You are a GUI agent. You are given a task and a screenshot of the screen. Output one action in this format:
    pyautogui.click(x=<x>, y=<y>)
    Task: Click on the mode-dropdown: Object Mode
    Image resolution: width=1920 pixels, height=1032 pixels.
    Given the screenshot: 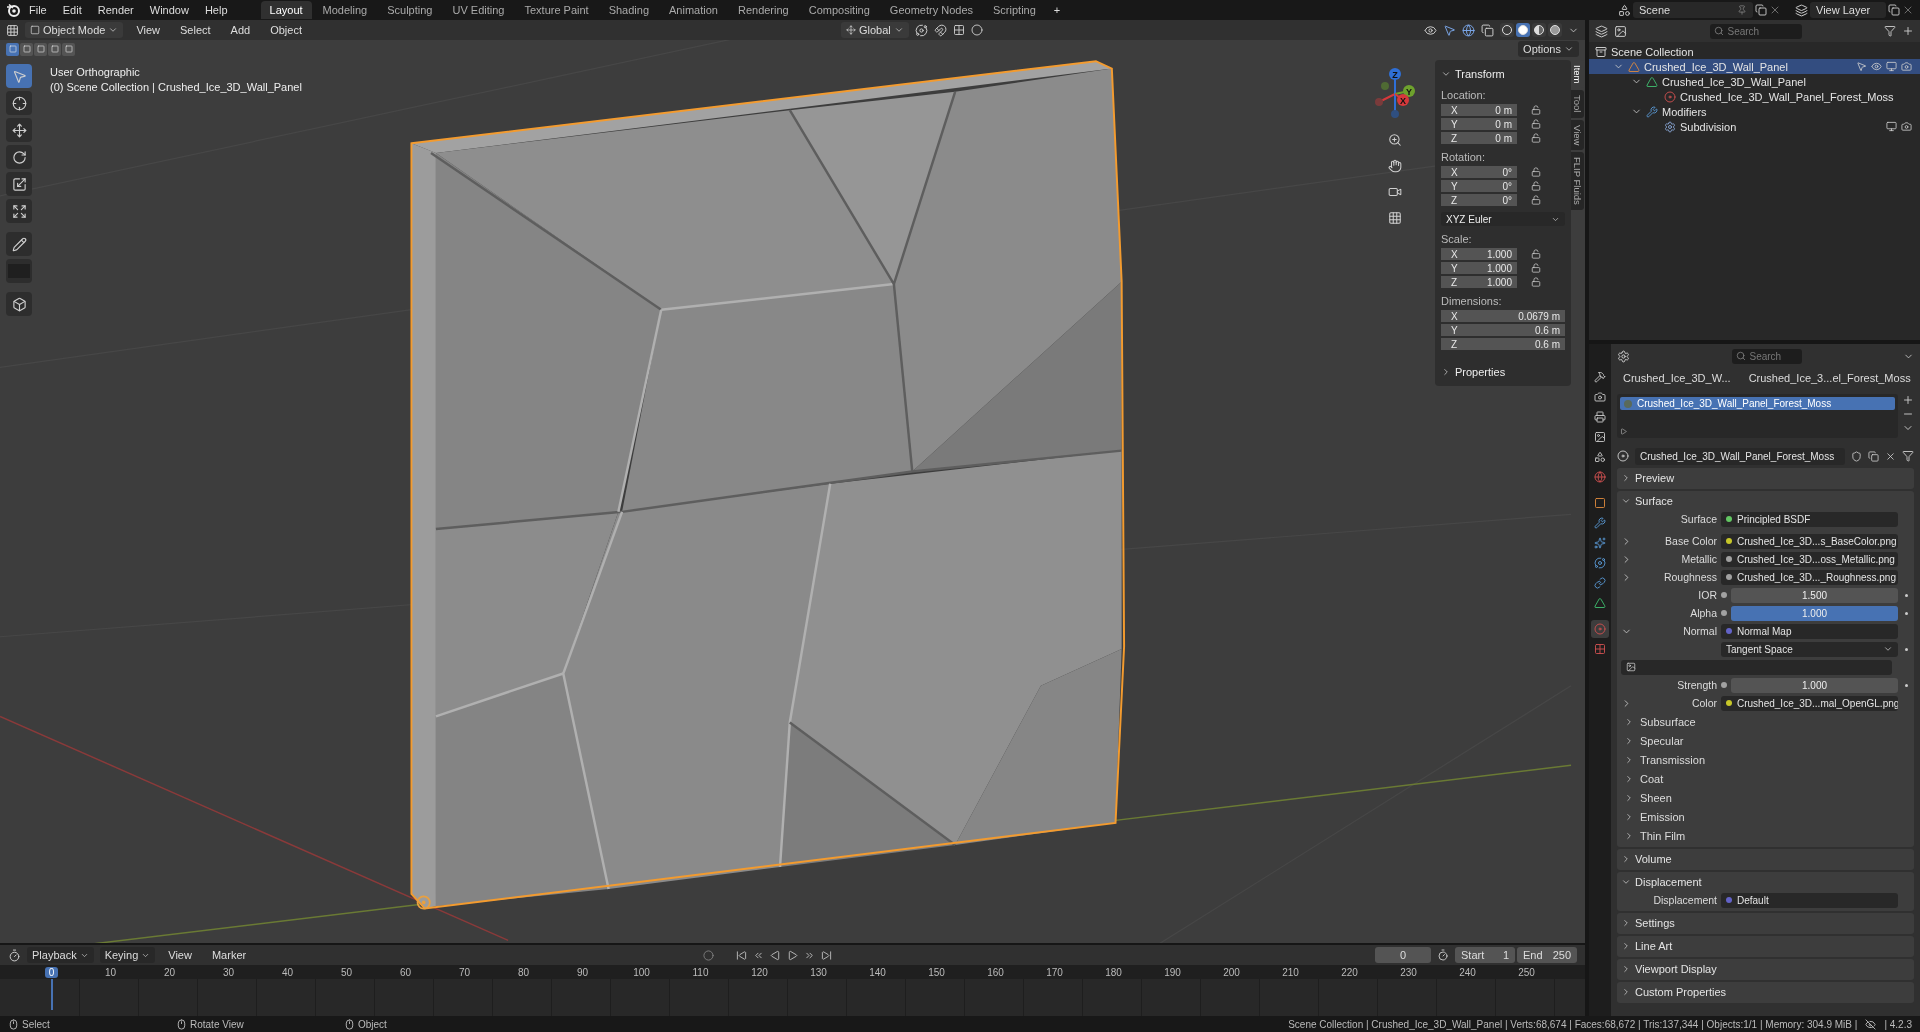 What is the action you would take?
    pyautogui.click(x=74, y=30)
    